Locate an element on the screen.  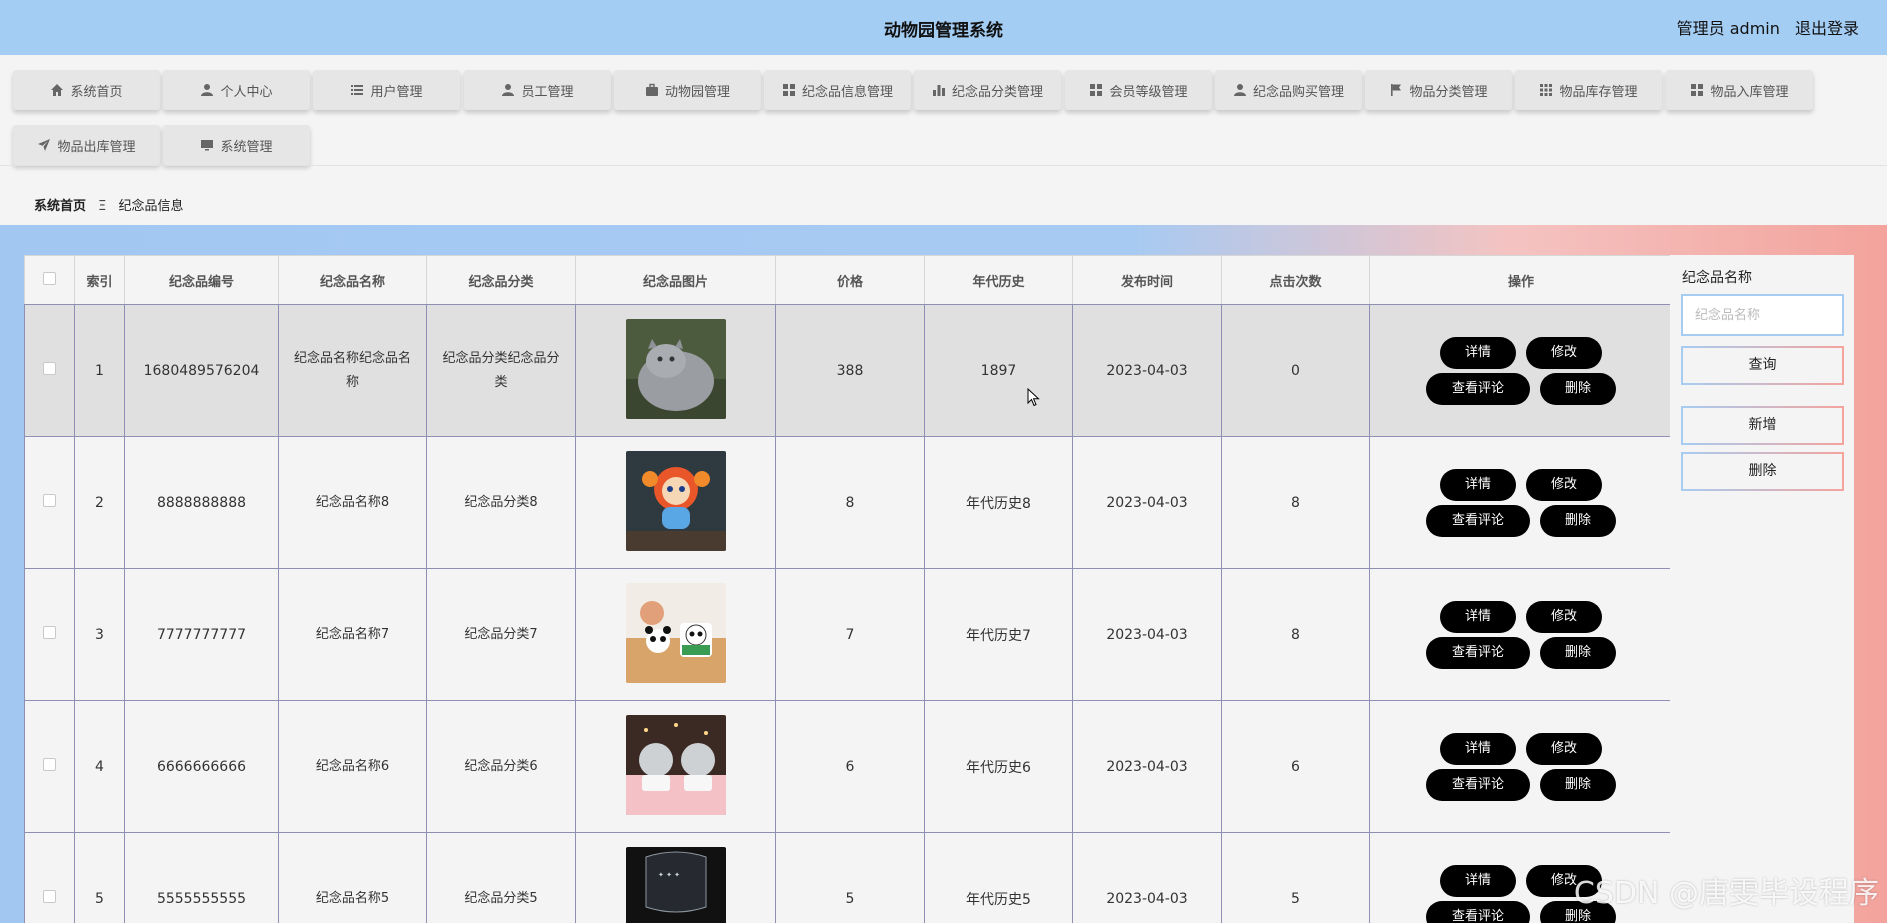
nav-item: 纪念品分类管理 is located at coordinates (987, 90).